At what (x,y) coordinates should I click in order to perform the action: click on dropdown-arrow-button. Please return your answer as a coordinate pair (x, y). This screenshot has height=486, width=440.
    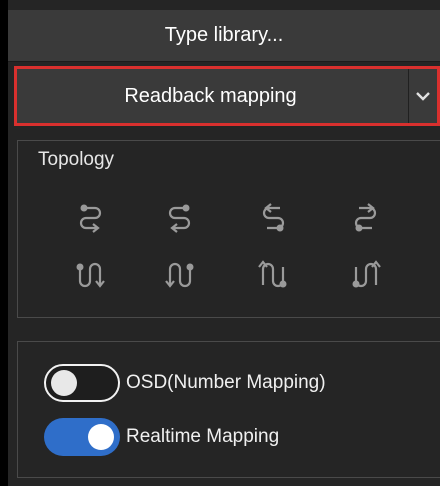
    Looking at the image, I should click on (422, 96).